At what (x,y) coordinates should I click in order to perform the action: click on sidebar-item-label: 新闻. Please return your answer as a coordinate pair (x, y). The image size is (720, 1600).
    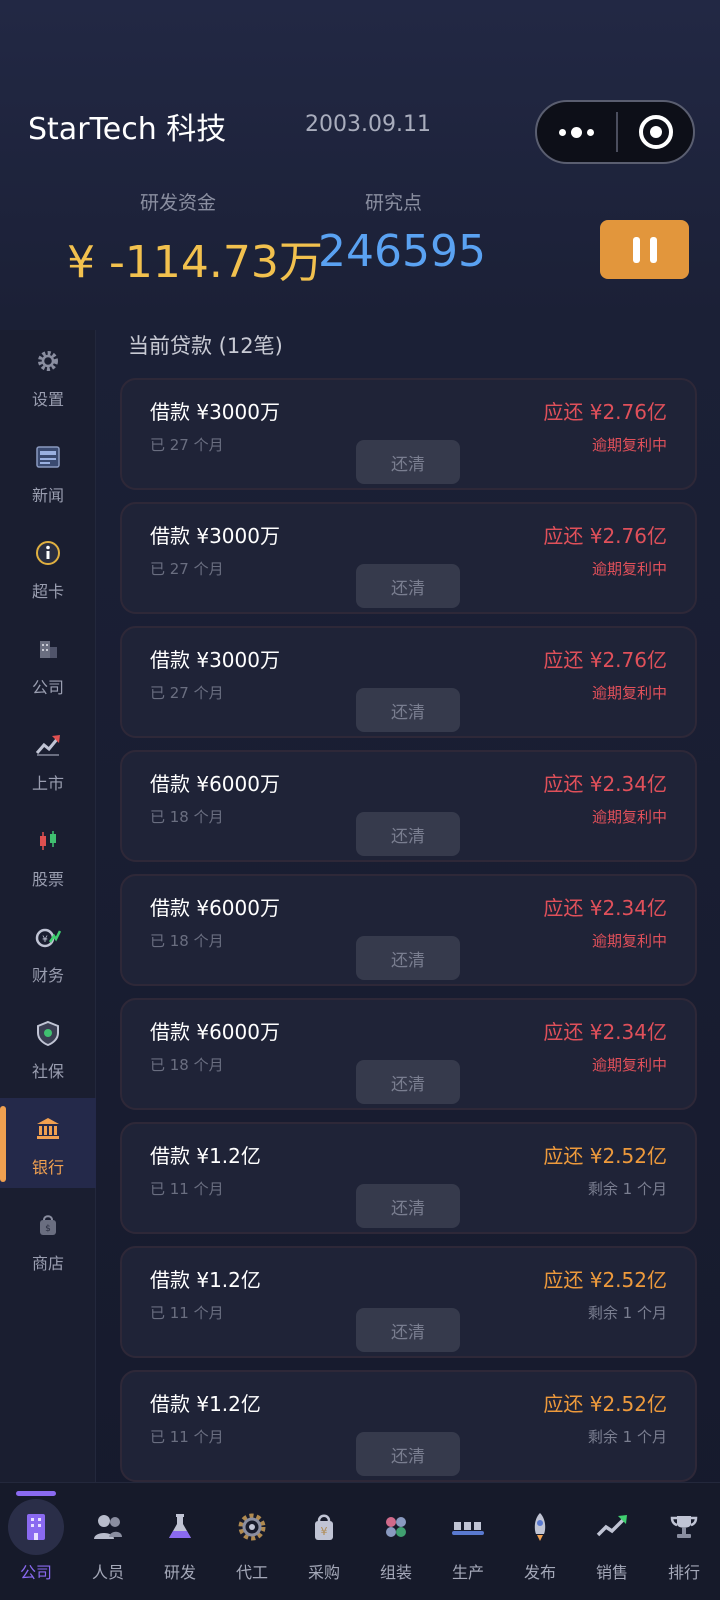
    Looking at the image, I should click on (47, 495).